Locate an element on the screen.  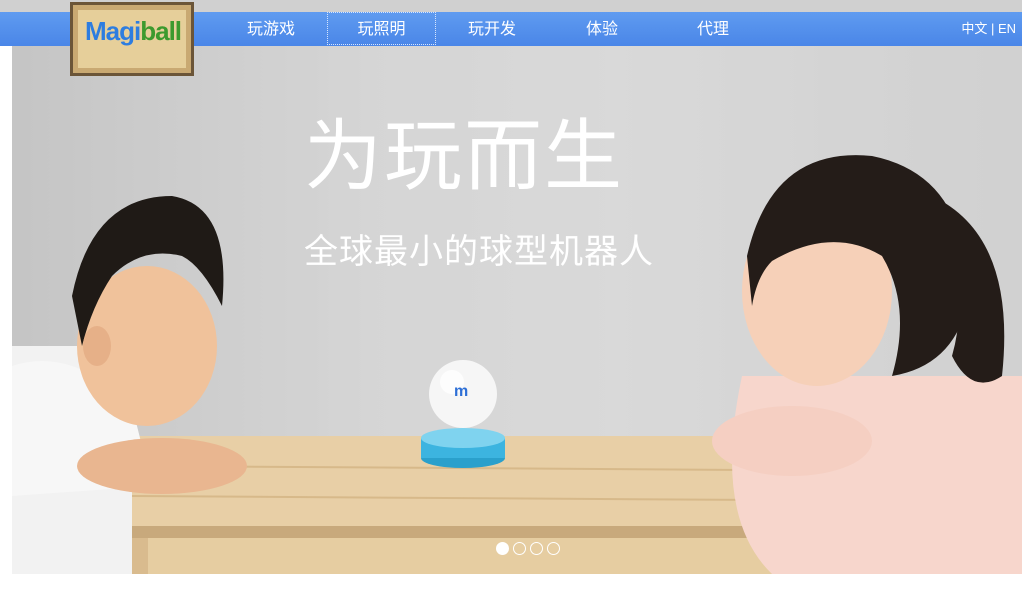
carousel-indicators is located at coordinates (528, 548).